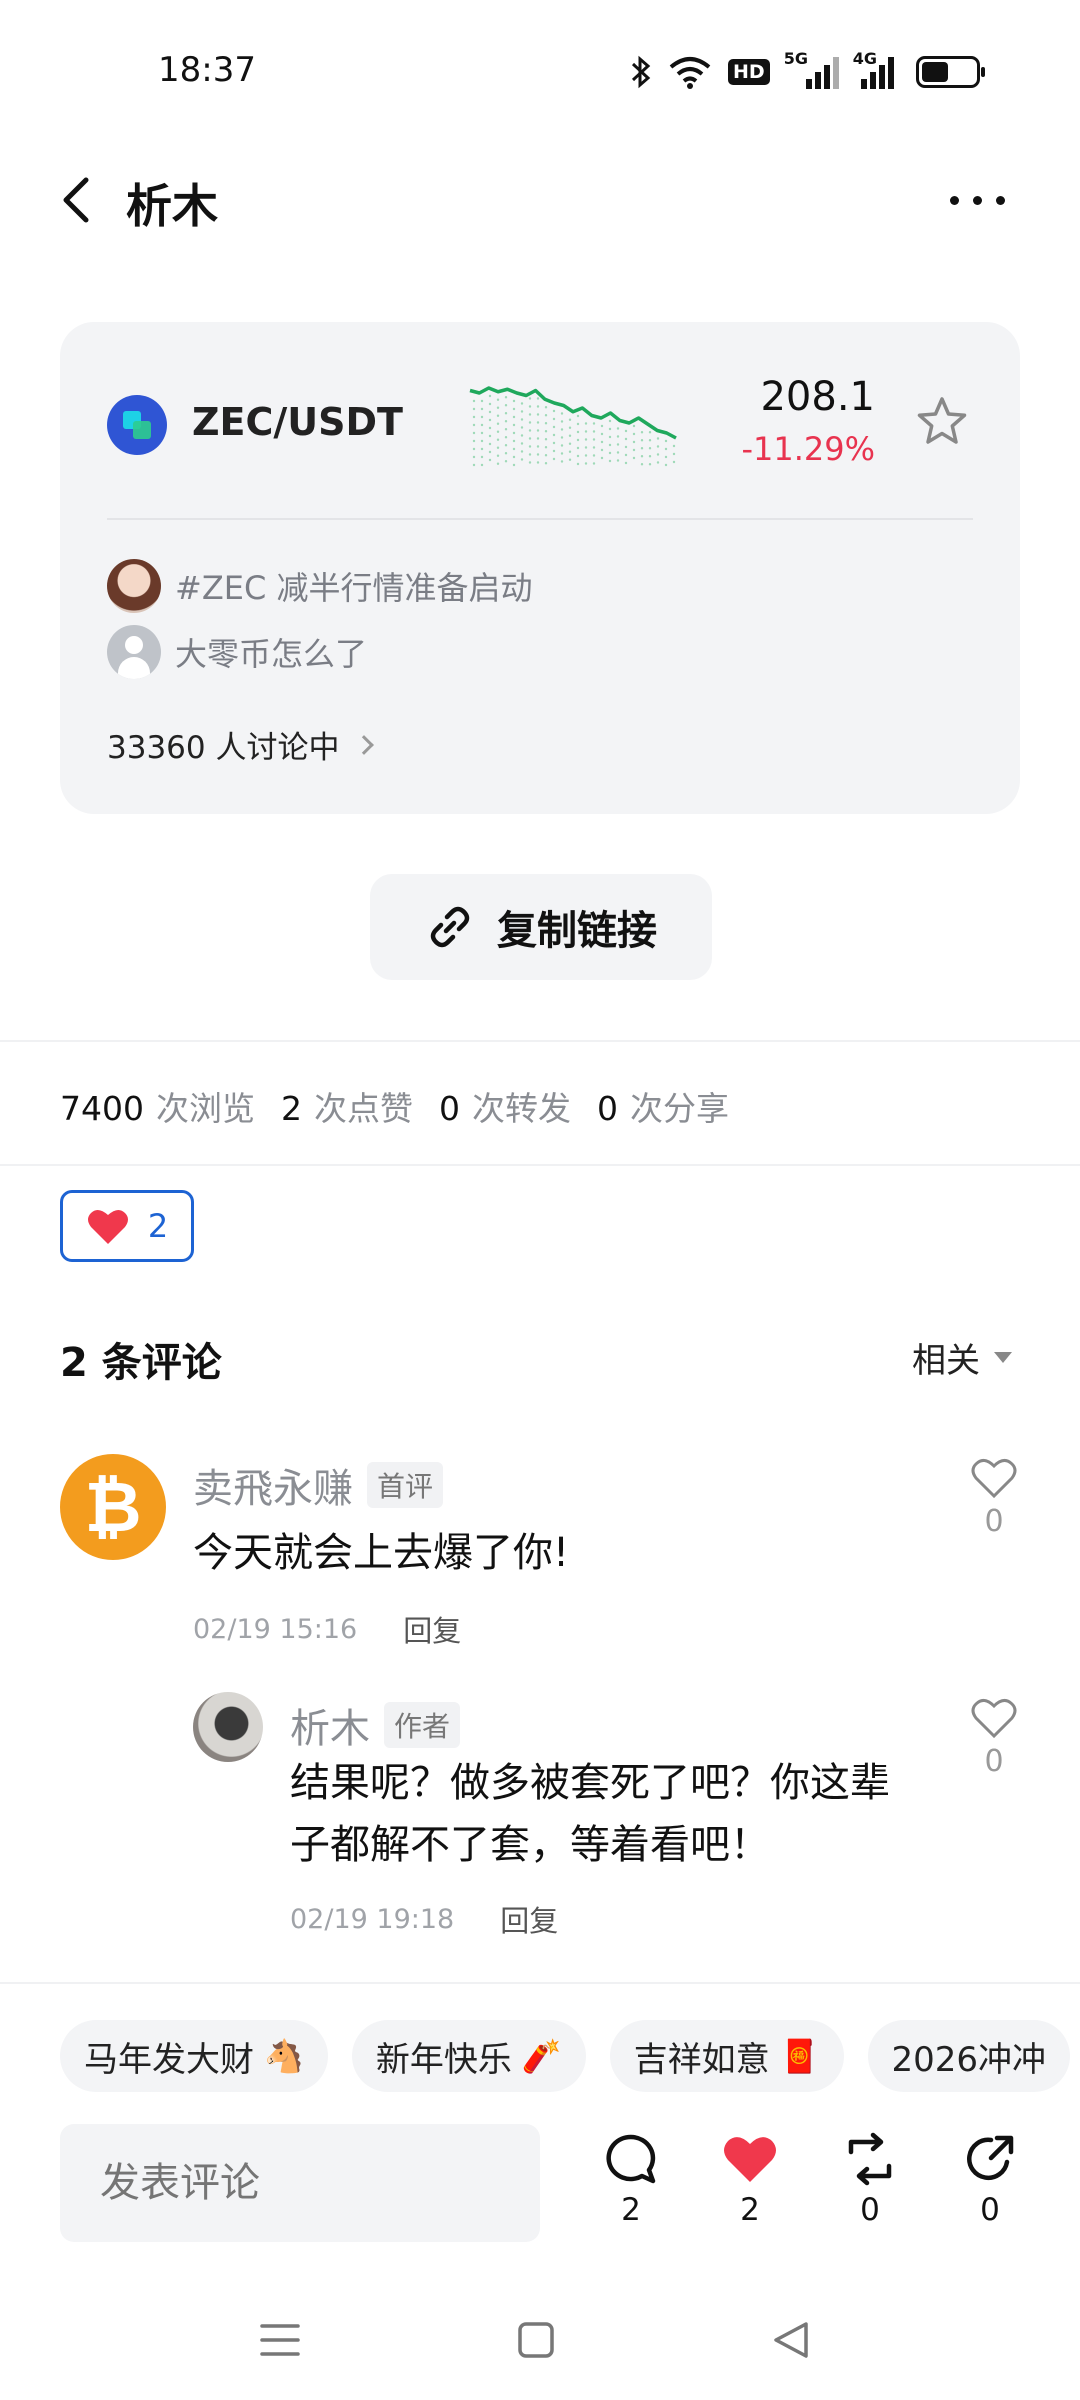 This screenshot has height=2400, width=1080. I want to click on quick-reply-chips: 马年发大财 🐴 新年快乐 🧨 吉祥如意 🧧 2026冲冲, so click(565, 2056).